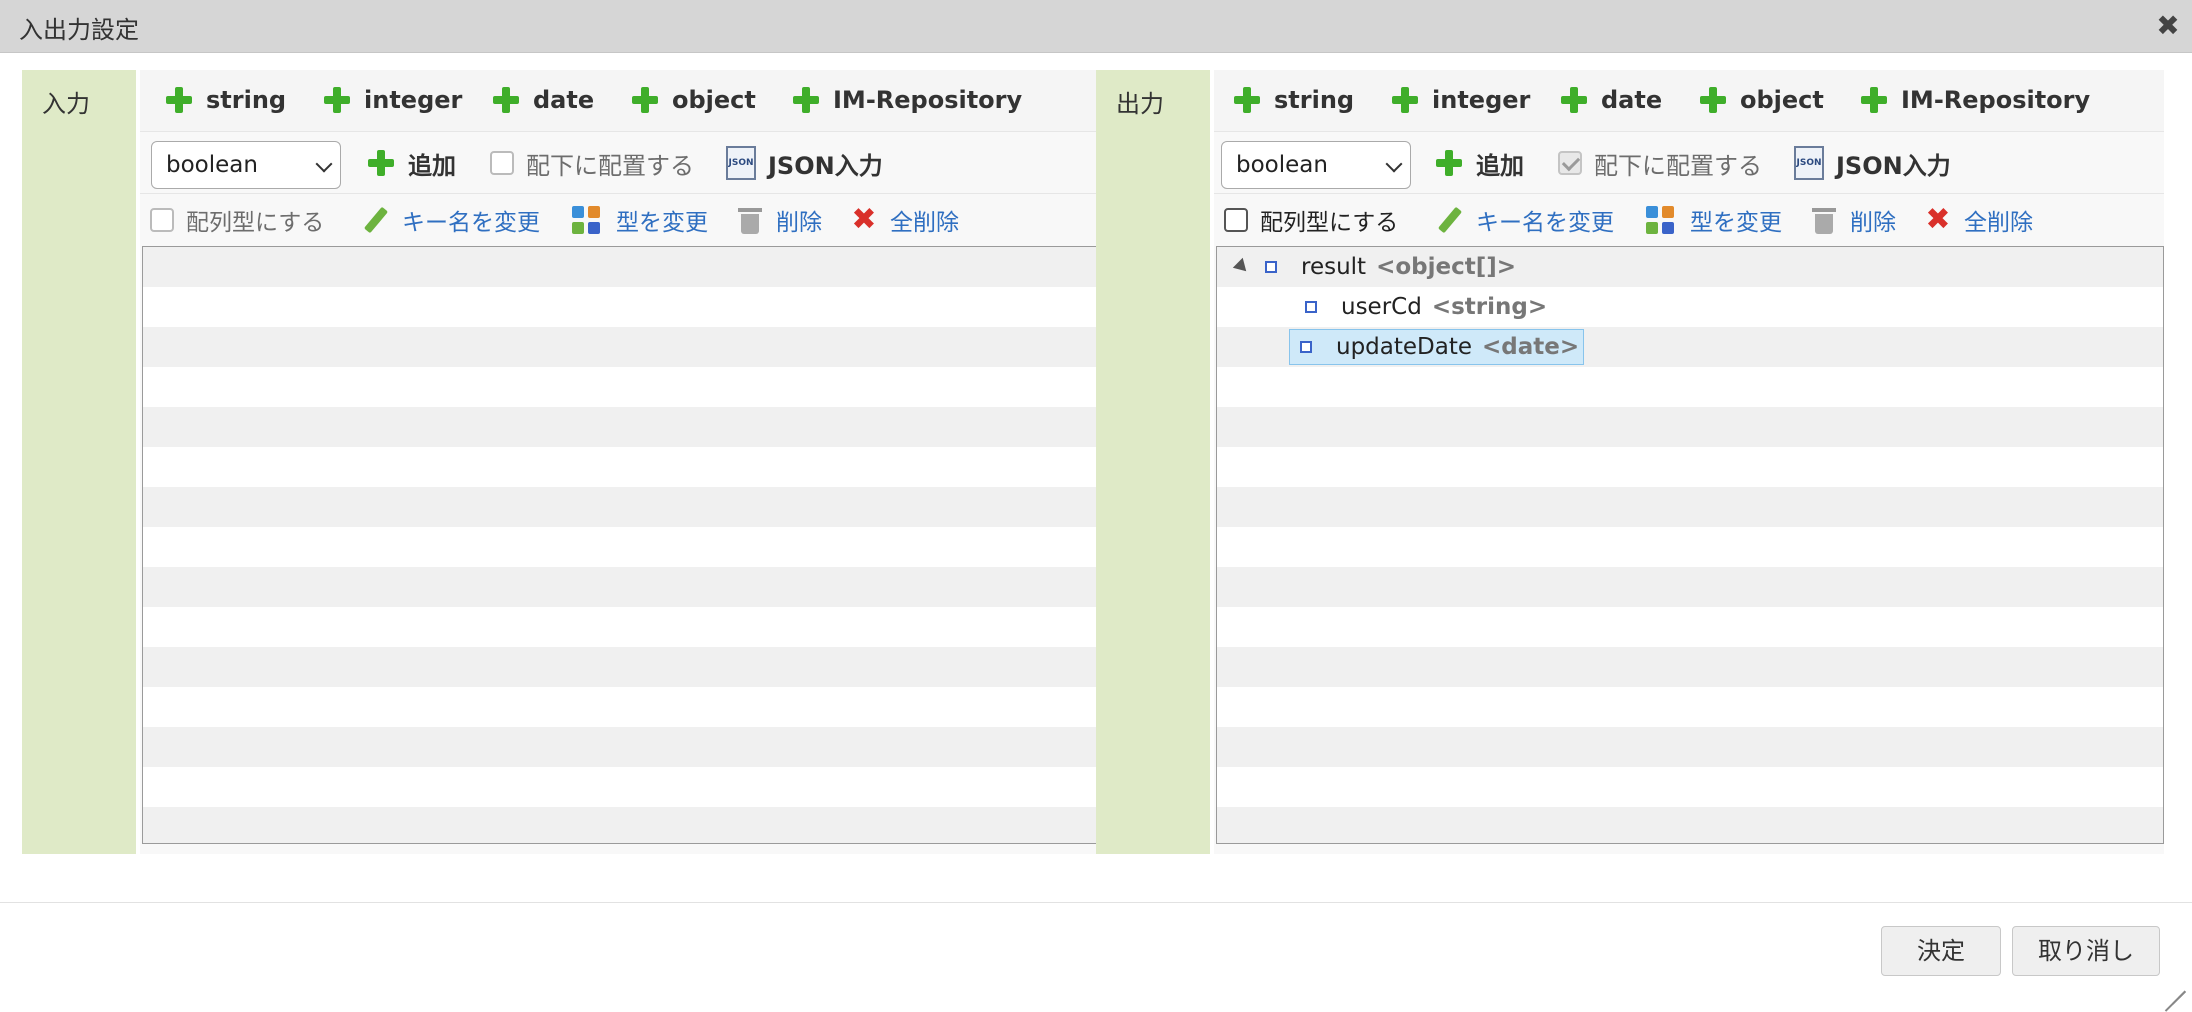  Describe the element at coordinates (1375, 267) in the screenshot. I see `tree-node-result: result <object[]>` at that location.